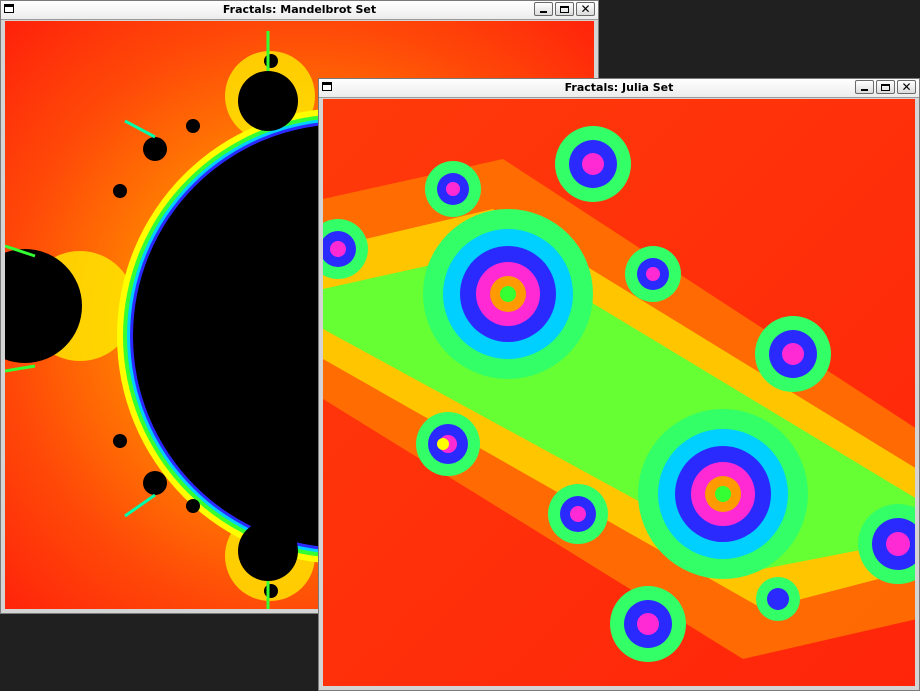 Image resolution: width=920 pixels, height=691 pixels. I want to click on mandelbrot-titlebar: Fractals: Mandelbrot Set ✕, so click(299, 10).